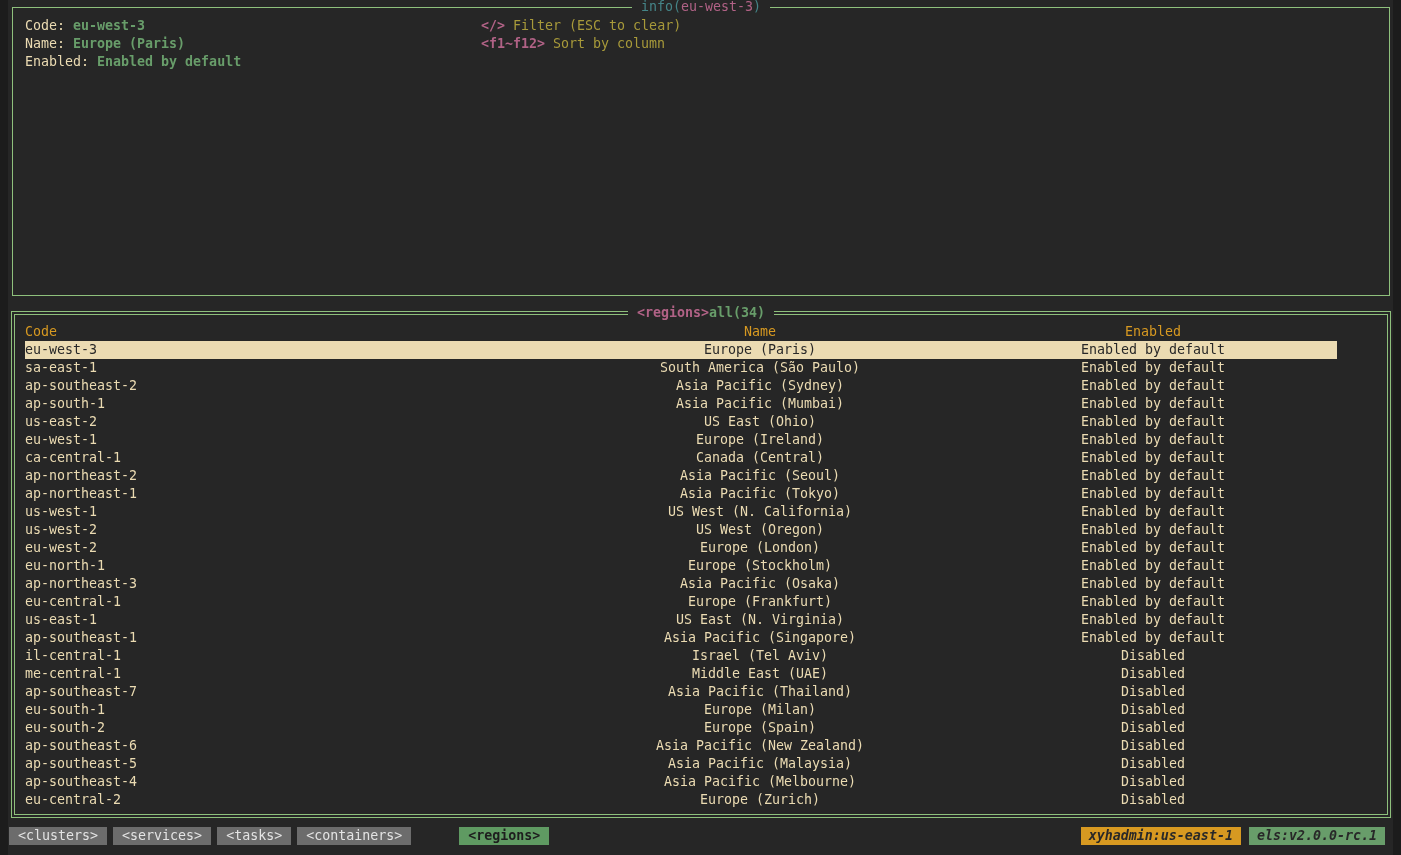 This screenshot has width=1401, height=855. I want to click on table-cell: Asia Pacific (Tokyo), so click(760, 494).